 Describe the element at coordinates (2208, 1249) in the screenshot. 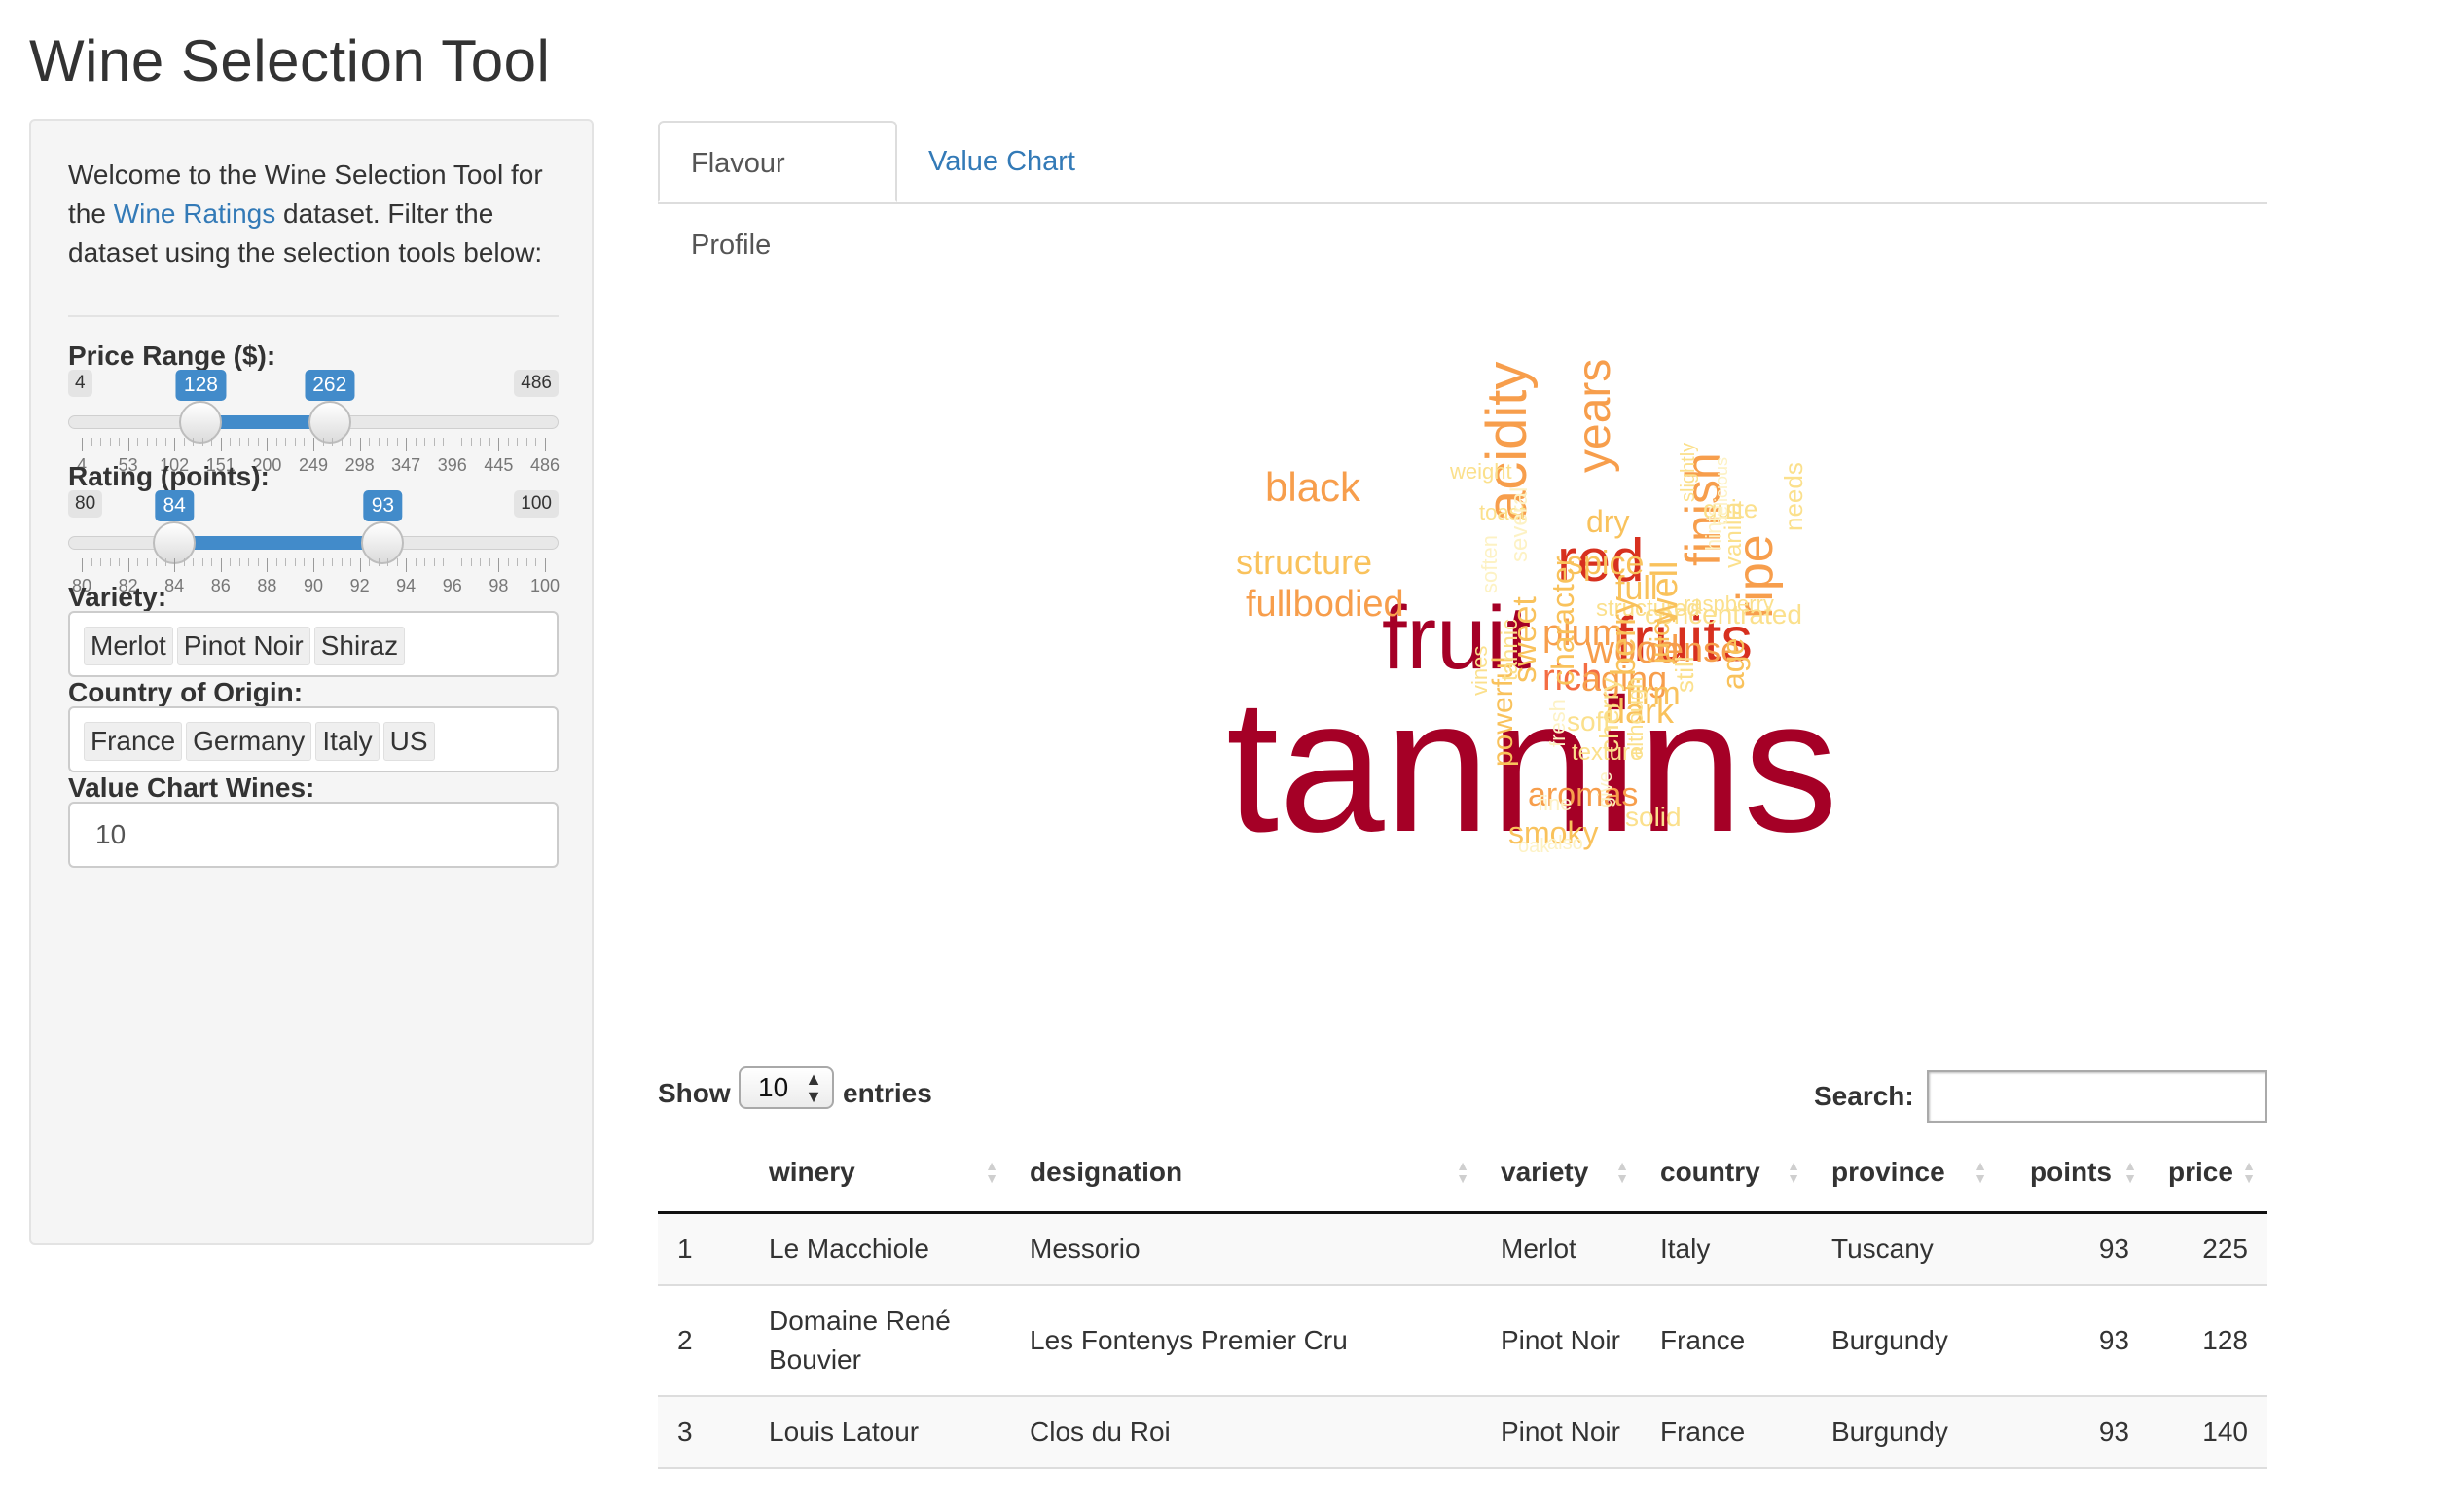

I see `table-cell: 225` at that location.